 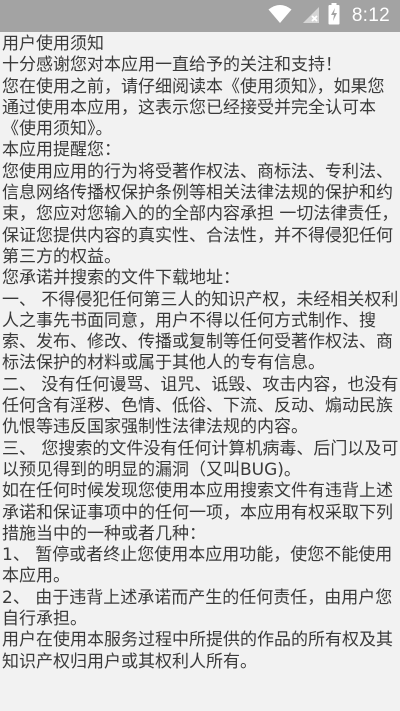 What do you see at coordinates (334, 16) in the screenshot?
I see `battery-charging-icon` at bounding box center [334, 16].